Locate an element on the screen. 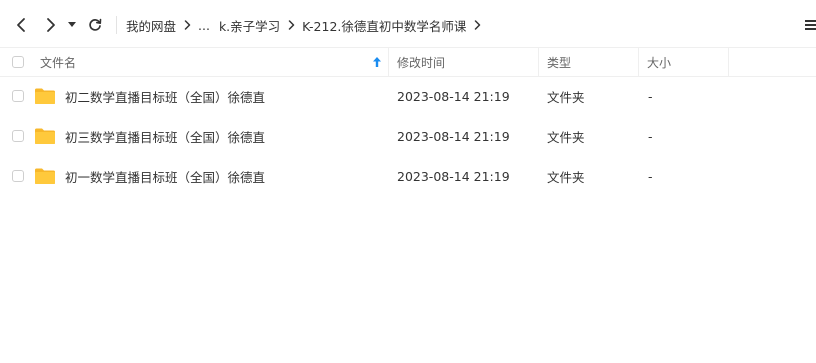  column-header-size: 大小 is located at coordinates (659, 62).